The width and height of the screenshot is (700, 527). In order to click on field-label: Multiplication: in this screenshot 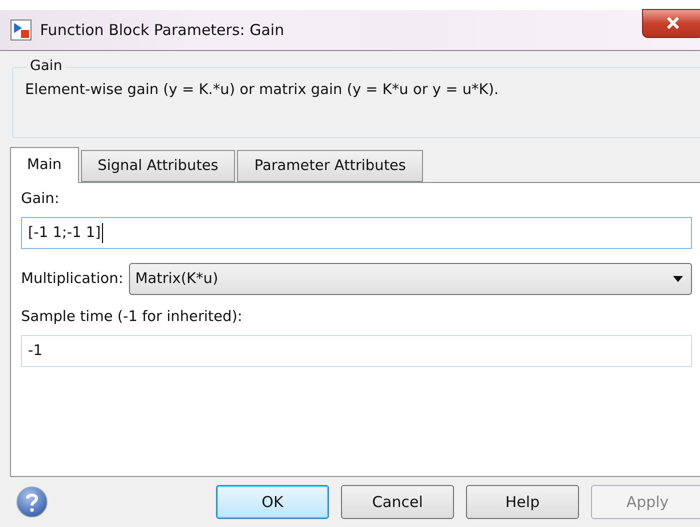, I will do `click(72, 278)`.